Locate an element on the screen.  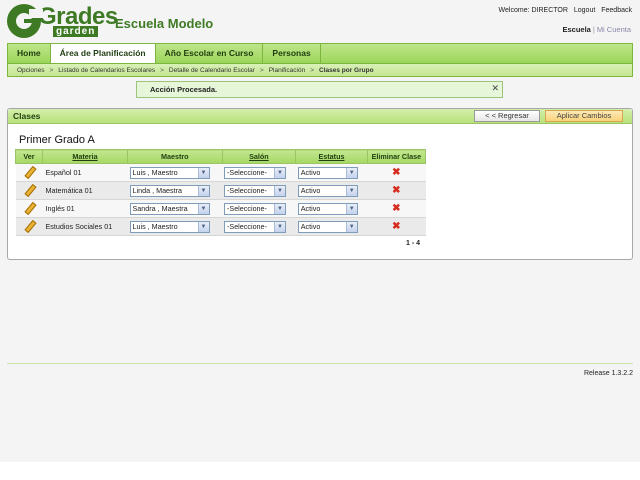
context-links: Escuela | Mi Cuenta is located at coordinates (597, 29).